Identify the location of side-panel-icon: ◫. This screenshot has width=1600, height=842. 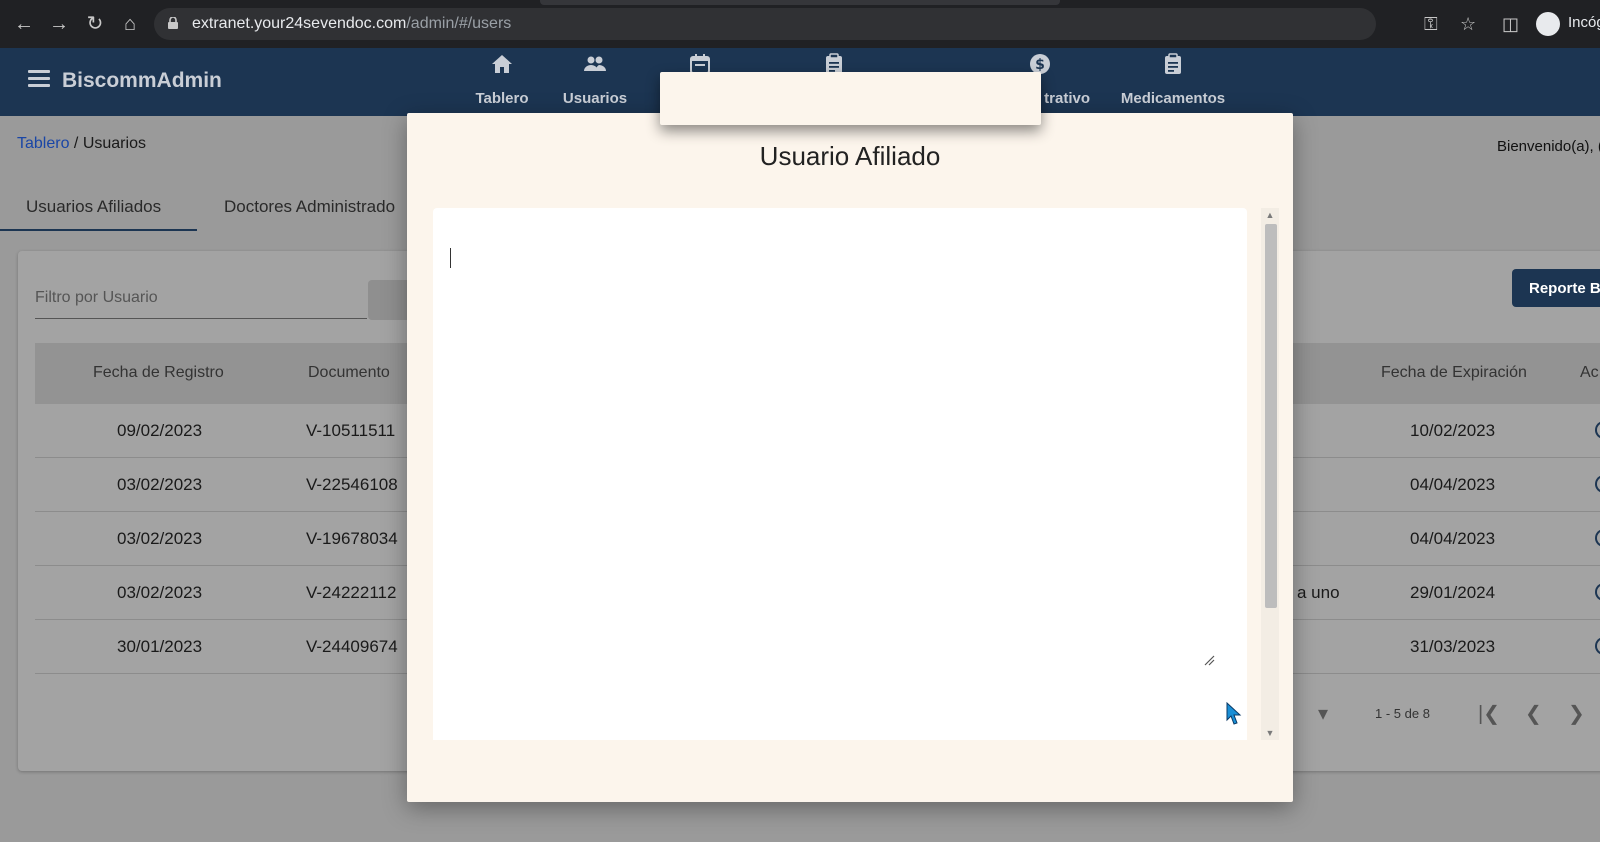
(1510, 24).